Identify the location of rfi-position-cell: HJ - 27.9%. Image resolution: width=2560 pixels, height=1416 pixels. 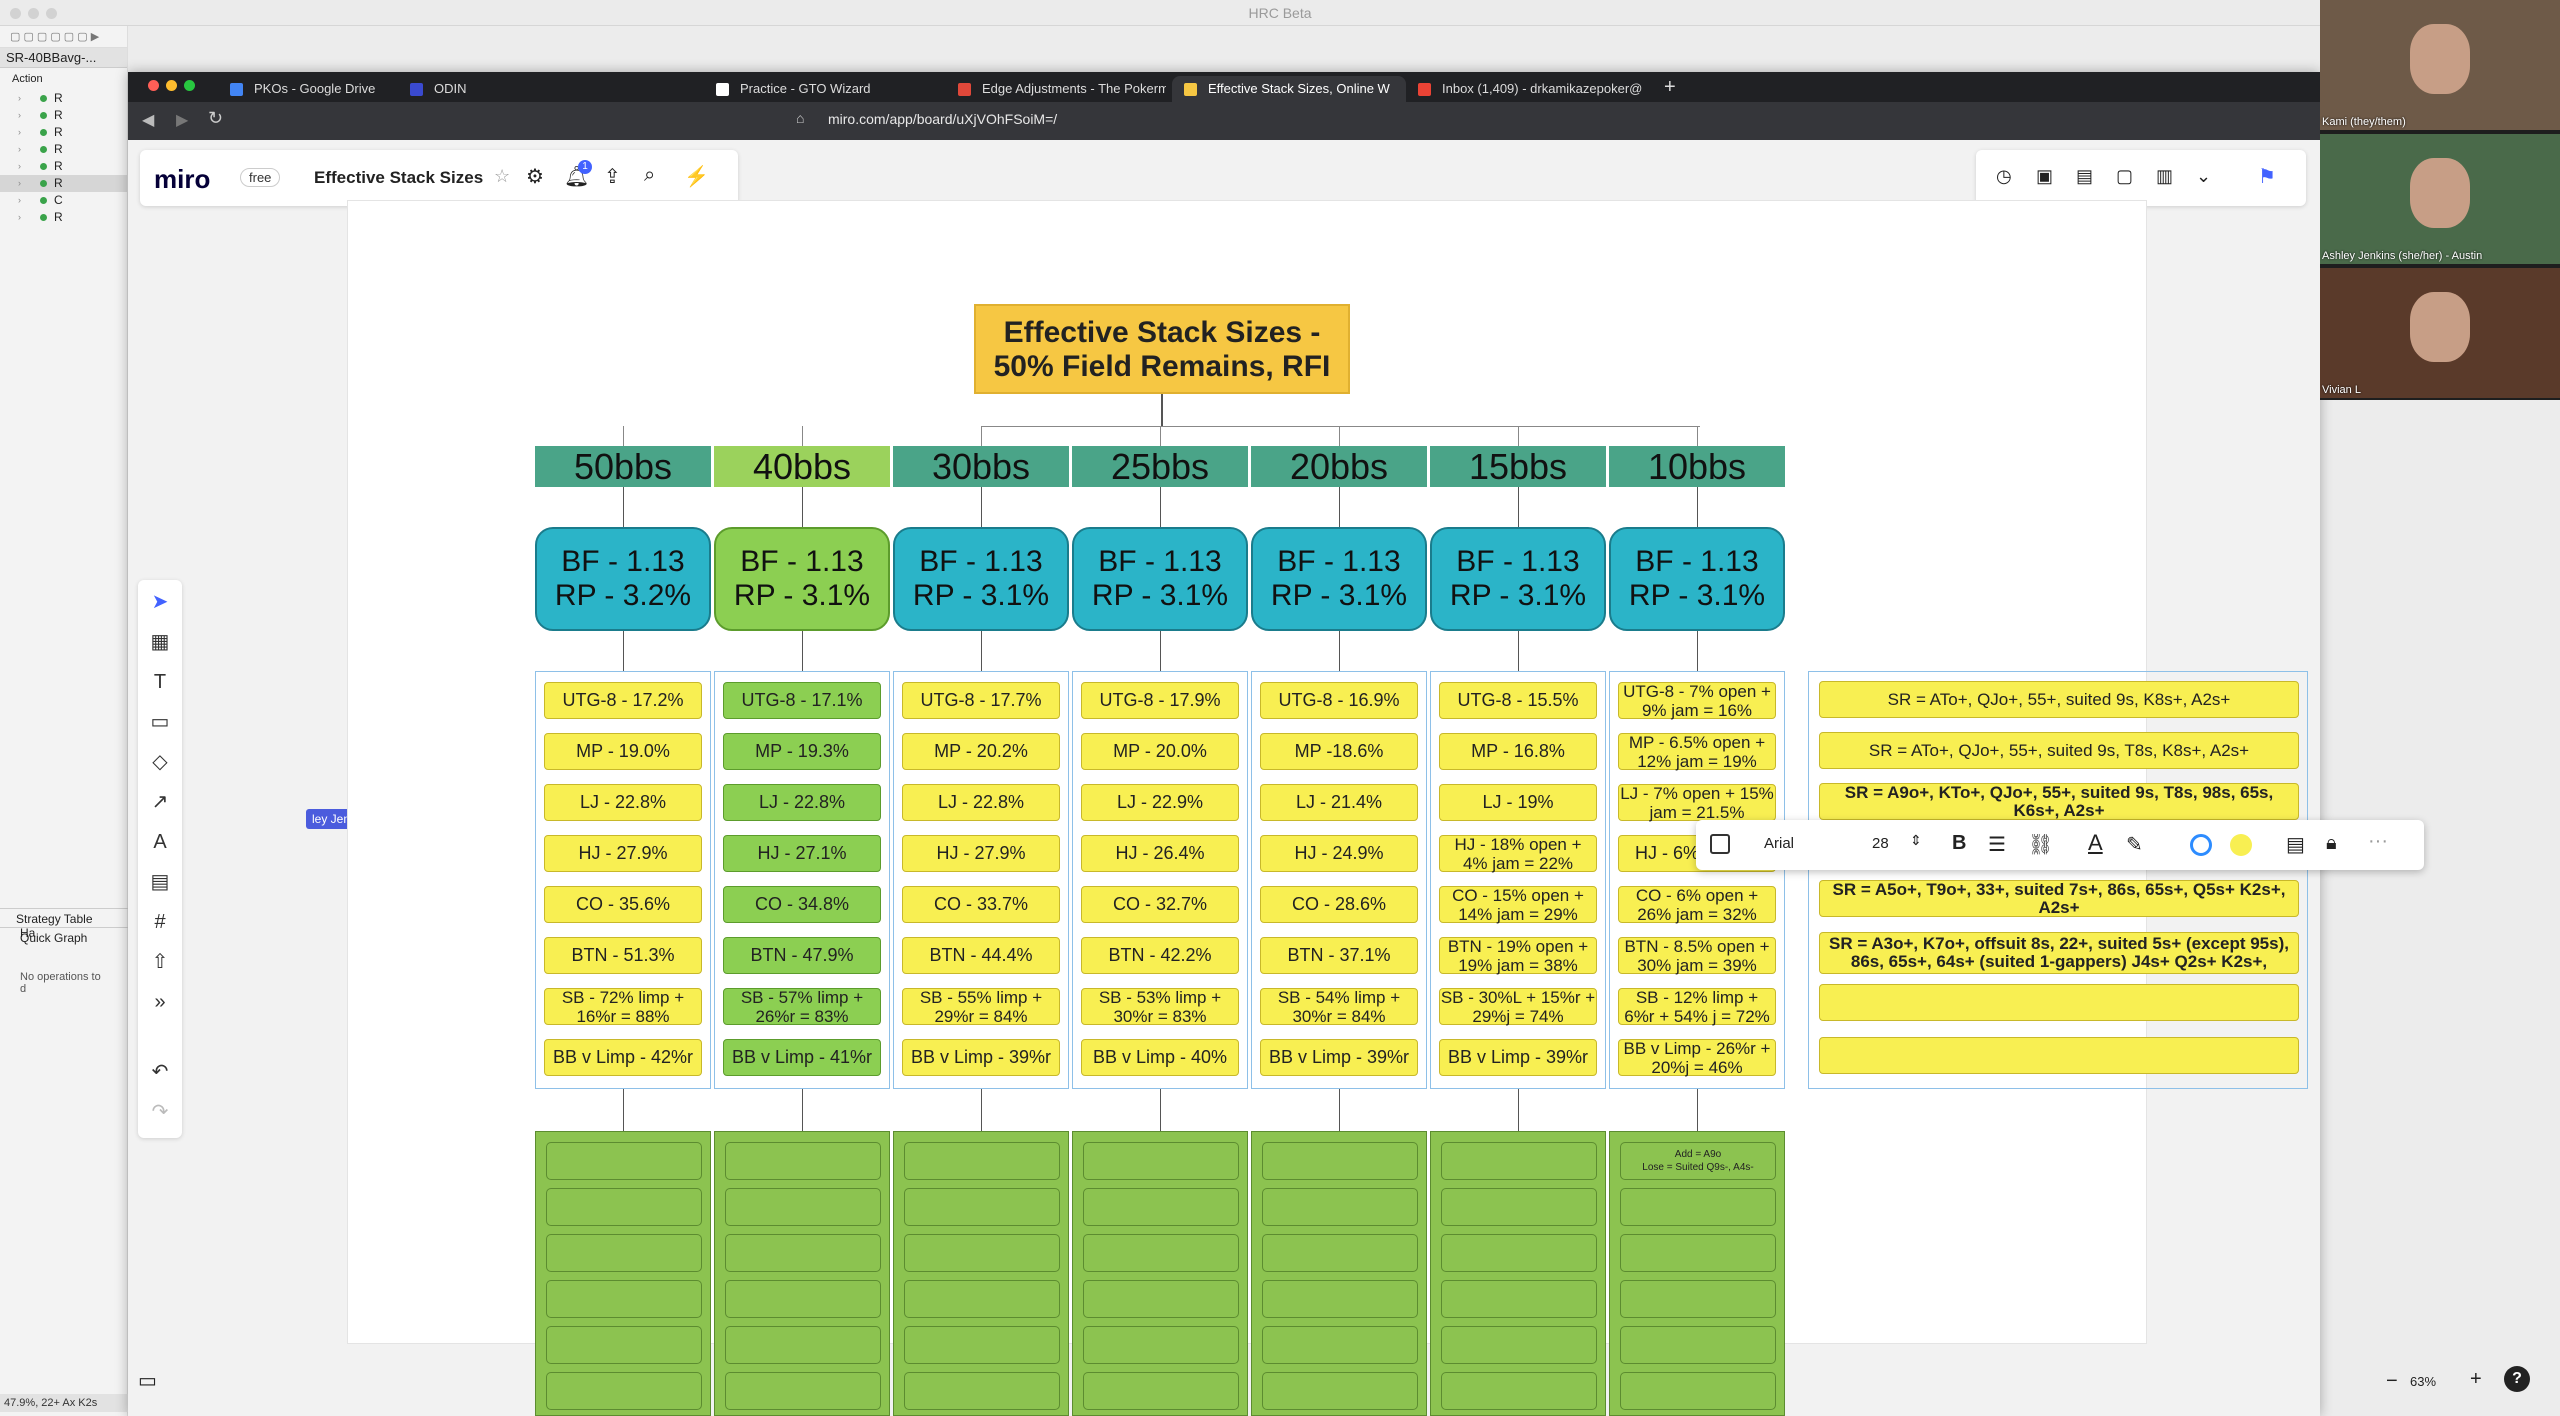
(981, 853).